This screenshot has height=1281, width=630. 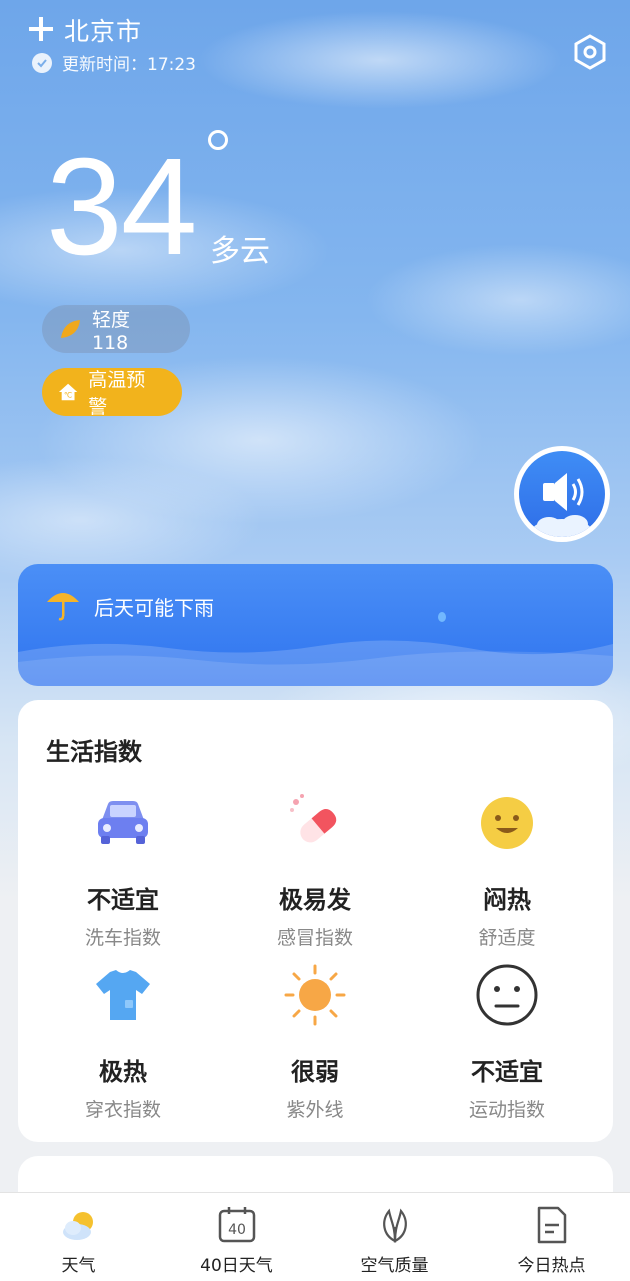 I want to click on tab-label: 今日热点, so click(x=551, y=1266).